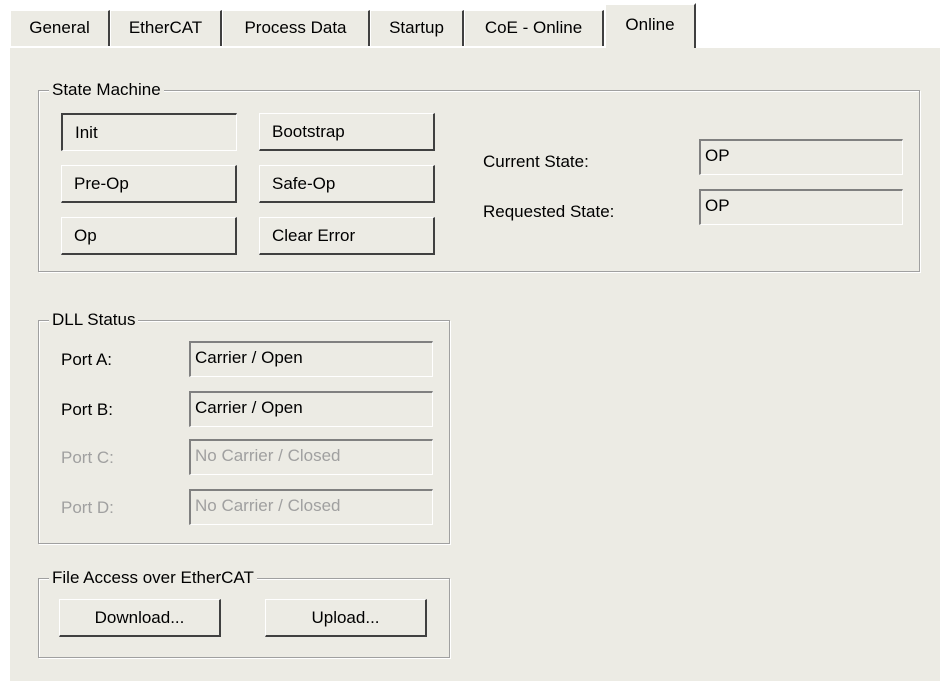 The height and width of the screenshot is (681, 940). Describe the element at coordinates (311, 457) in the screenshot. I see `port-c-field: No Carrier / Closed` at that location.